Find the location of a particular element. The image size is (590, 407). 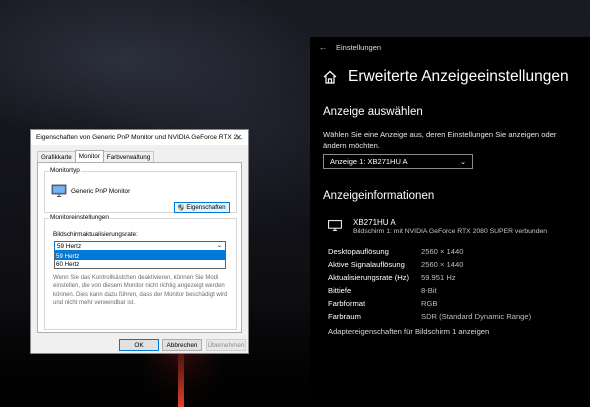

shield-icon is located at coordinates (181, 207).